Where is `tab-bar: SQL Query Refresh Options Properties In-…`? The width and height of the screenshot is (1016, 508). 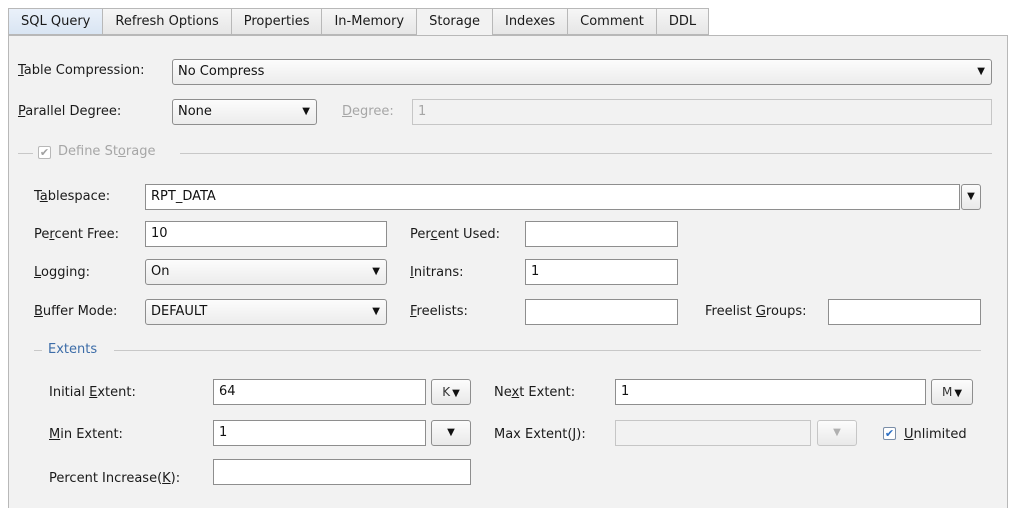
tab-bar: SQL Query Refresh Options Properties In-… is located at coordinates (359, 22).